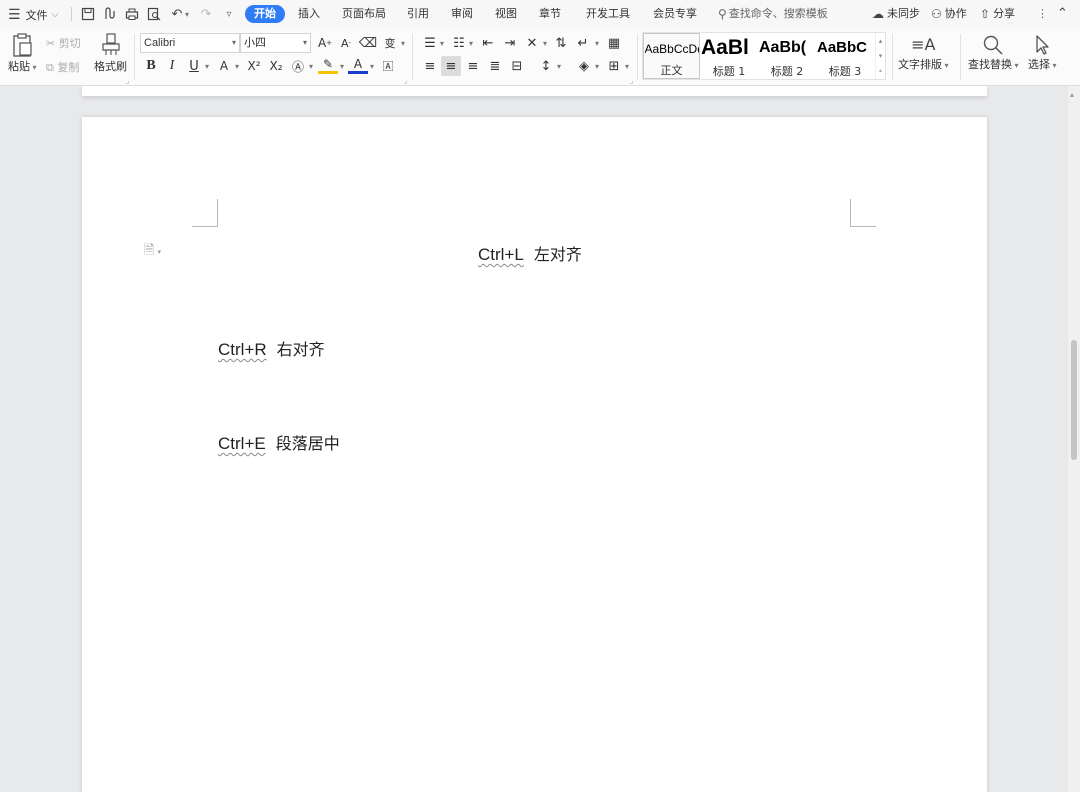  Describe the element at coordinates (787, 71) in the screenshot. I see `style-label: 标题 2` at that location.